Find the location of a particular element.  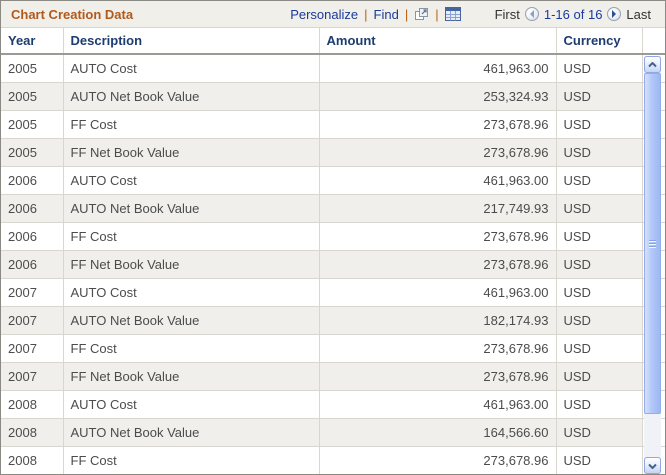

chevron-up-icon is located at coordinates (652, 64).